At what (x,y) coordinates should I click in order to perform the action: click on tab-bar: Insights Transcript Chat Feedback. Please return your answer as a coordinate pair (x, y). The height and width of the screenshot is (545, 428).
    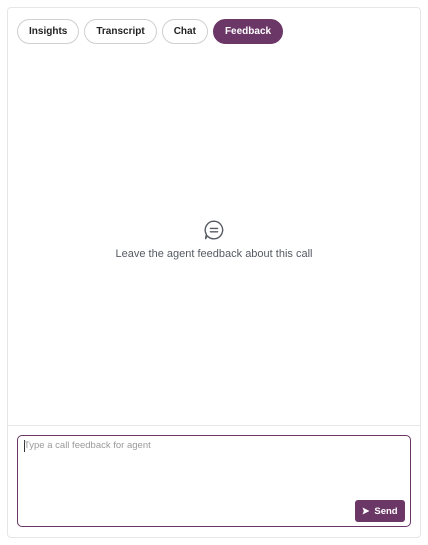
    Looking at the image, I should click on (150, 31).